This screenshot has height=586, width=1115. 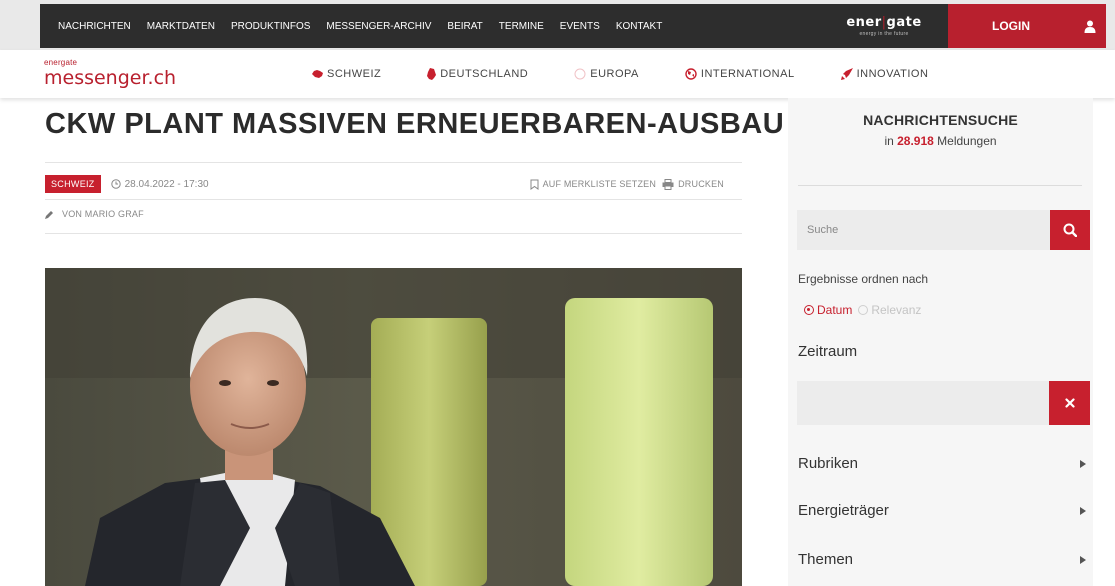 What do you see at coordinates (889, 310) in the screenshot?
I see `order-radio-relevanz: Relevanz` at bounding box center [889, 310].